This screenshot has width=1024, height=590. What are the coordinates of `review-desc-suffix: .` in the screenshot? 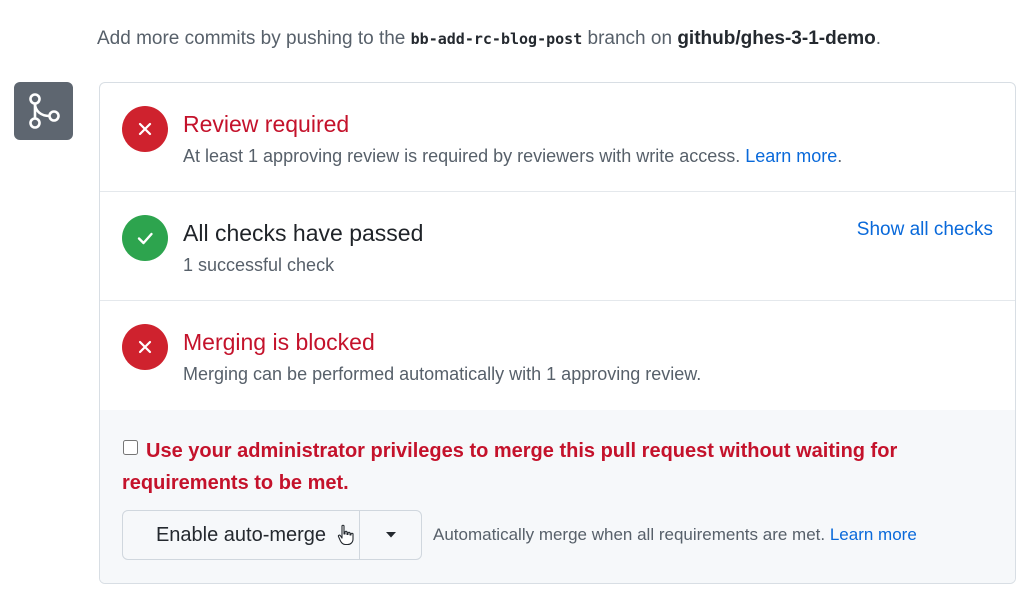 It's located at (840, 156).